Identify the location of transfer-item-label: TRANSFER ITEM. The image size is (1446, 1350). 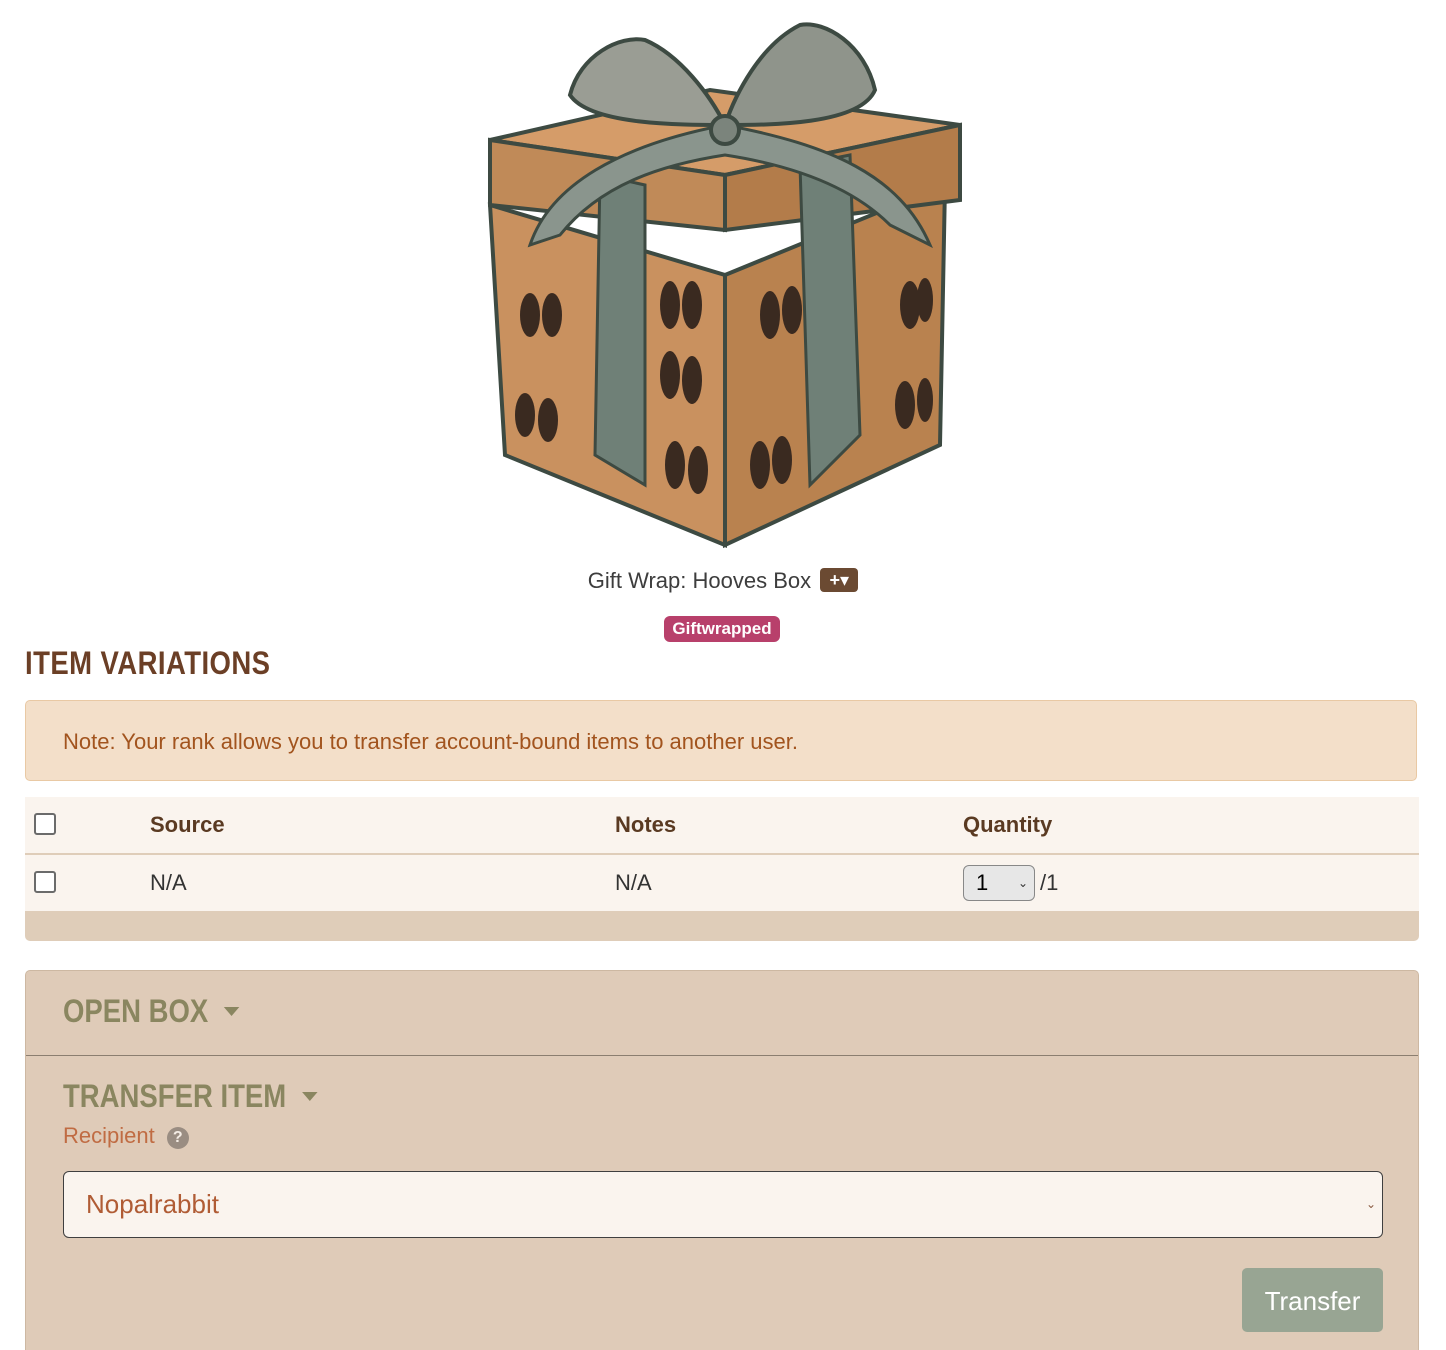
(175, 1096).